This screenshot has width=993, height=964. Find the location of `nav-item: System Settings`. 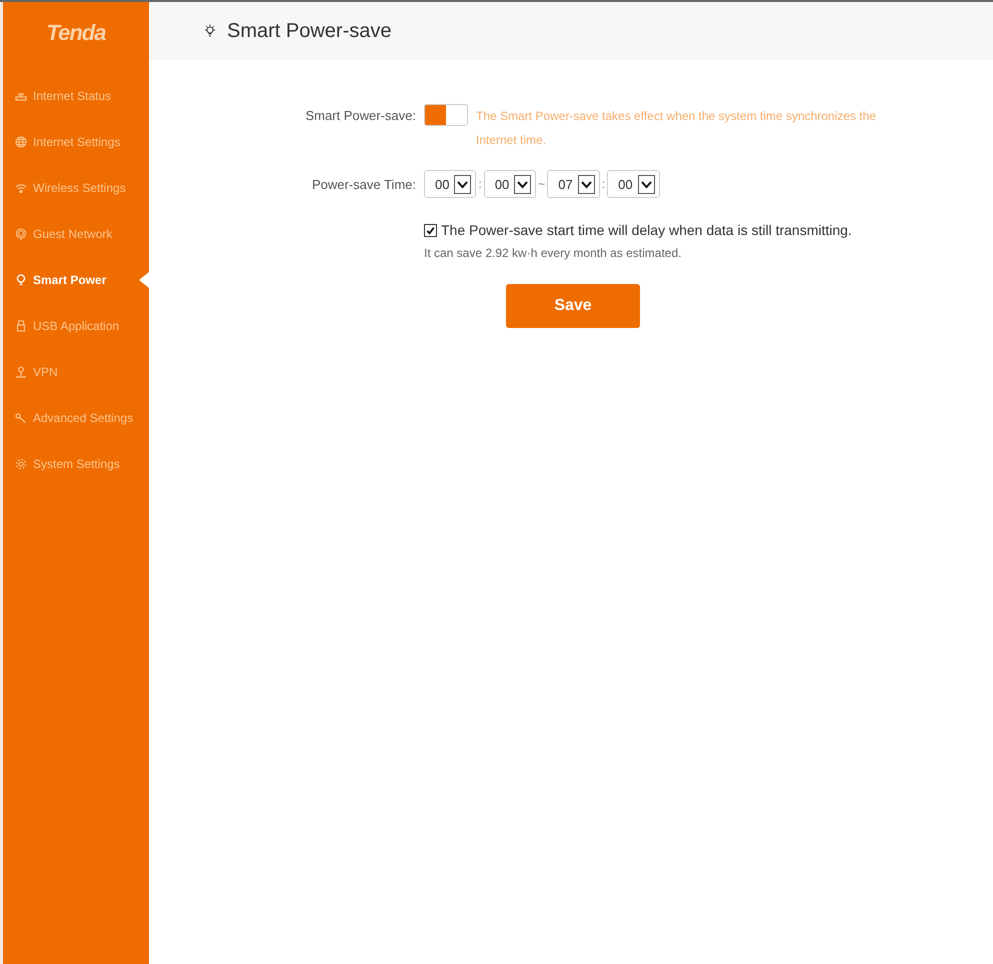

nav-item: System Settings is located at coordinates (76, 464).